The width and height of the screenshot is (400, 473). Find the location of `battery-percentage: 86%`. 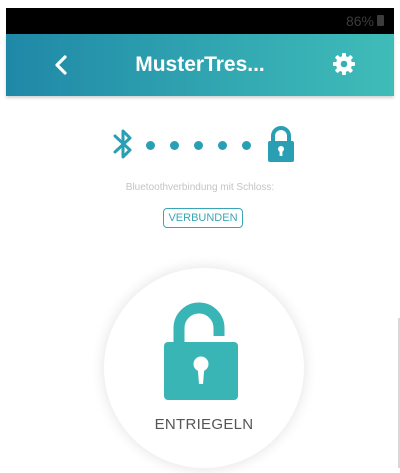

battery-percentage: 86% is located at coordinates (359, 21).